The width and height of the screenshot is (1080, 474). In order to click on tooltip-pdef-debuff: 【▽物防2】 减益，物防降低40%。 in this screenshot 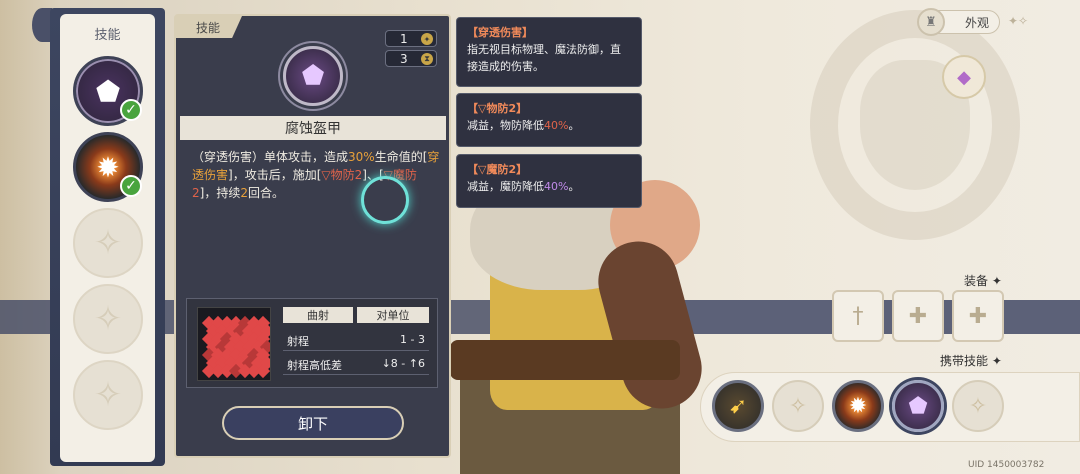, I will do `click(549, 120)`.